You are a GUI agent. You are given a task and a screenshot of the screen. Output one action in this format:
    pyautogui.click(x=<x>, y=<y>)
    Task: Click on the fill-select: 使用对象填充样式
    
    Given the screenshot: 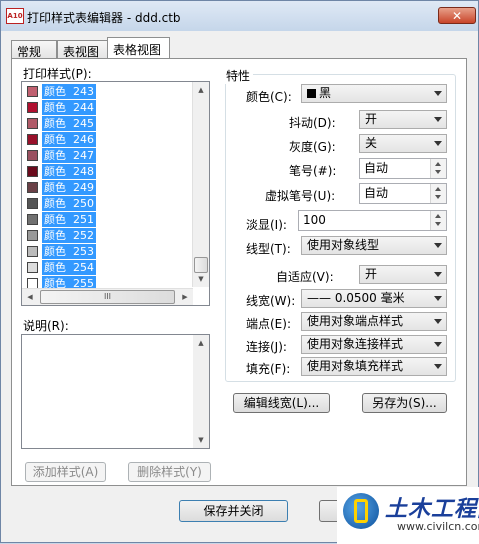 What is the action you would take?
    pyautogui.click(x=374, y=366)
    